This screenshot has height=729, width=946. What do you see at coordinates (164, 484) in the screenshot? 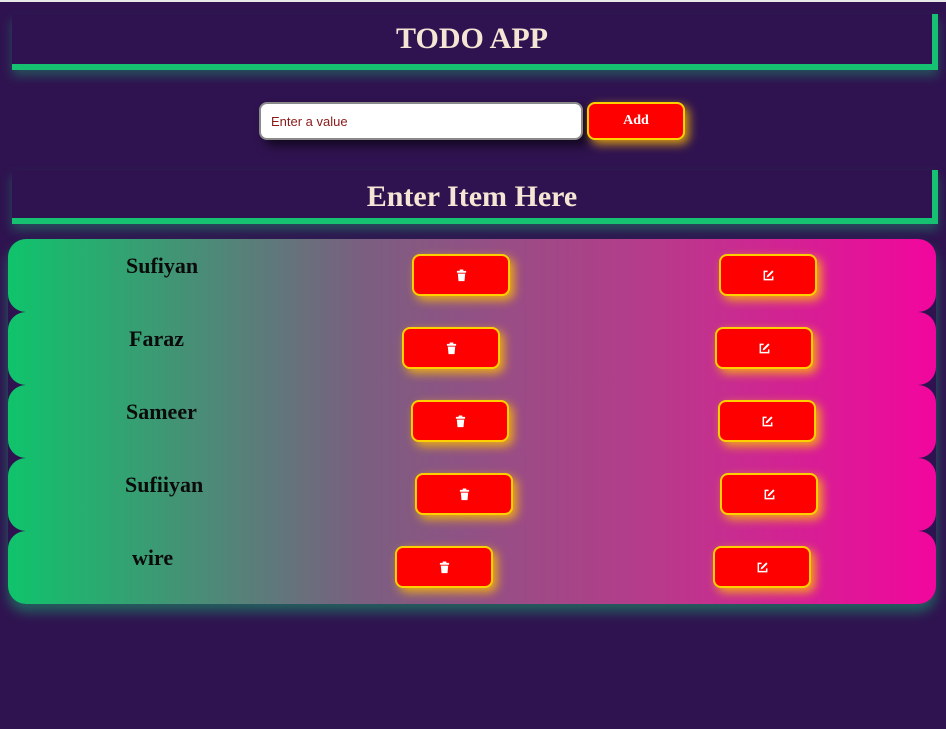
I see `todo-item-name: Sufiiyan` at bounding box center [164, 484].